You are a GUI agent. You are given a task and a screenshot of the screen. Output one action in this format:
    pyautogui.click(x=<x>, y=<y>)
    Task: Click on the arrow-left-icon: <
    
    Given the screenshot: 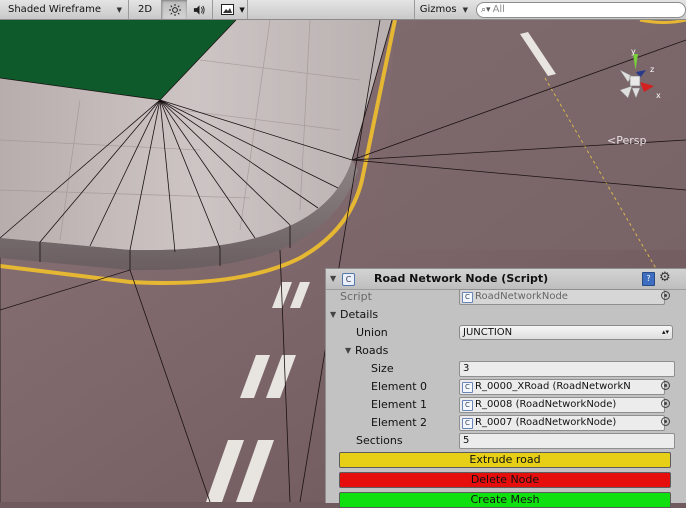 What is the action you would take?
    pyautogui.click(x=612, y=140)
    